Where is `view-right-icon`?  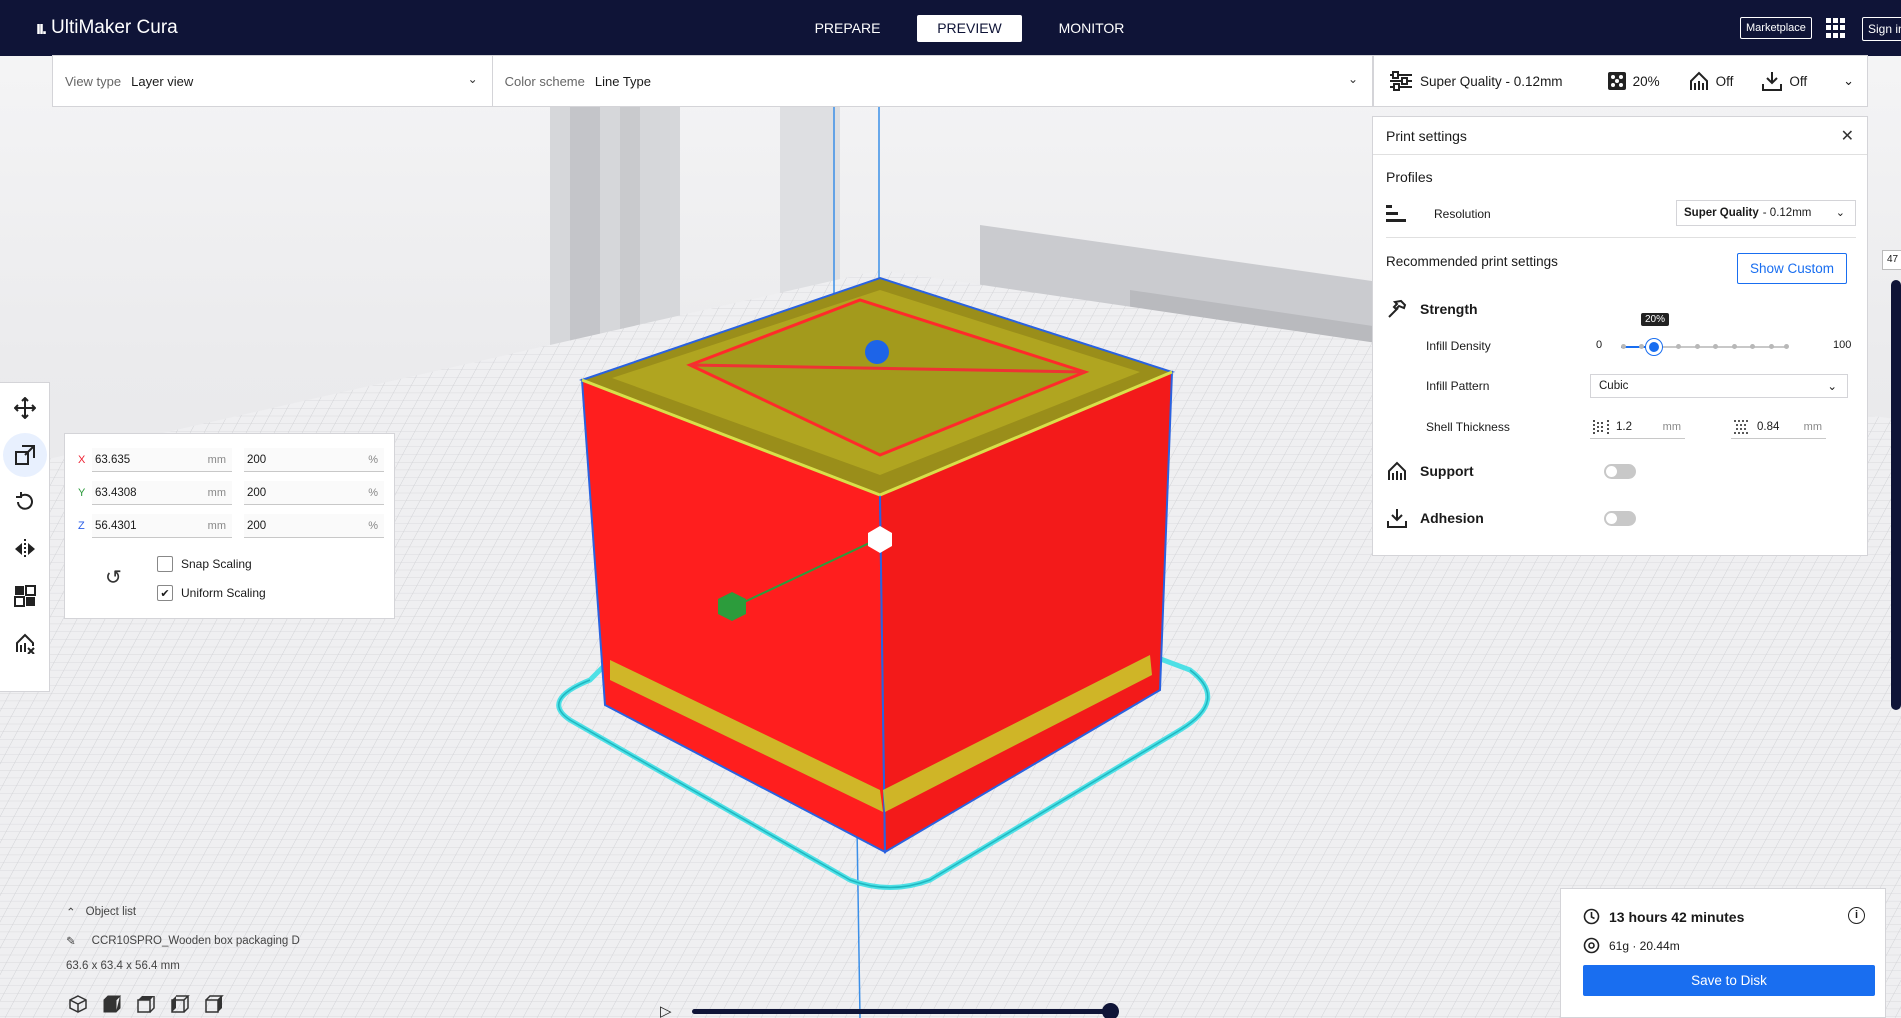 view-right-icon is located at coordinates (214, 1004).